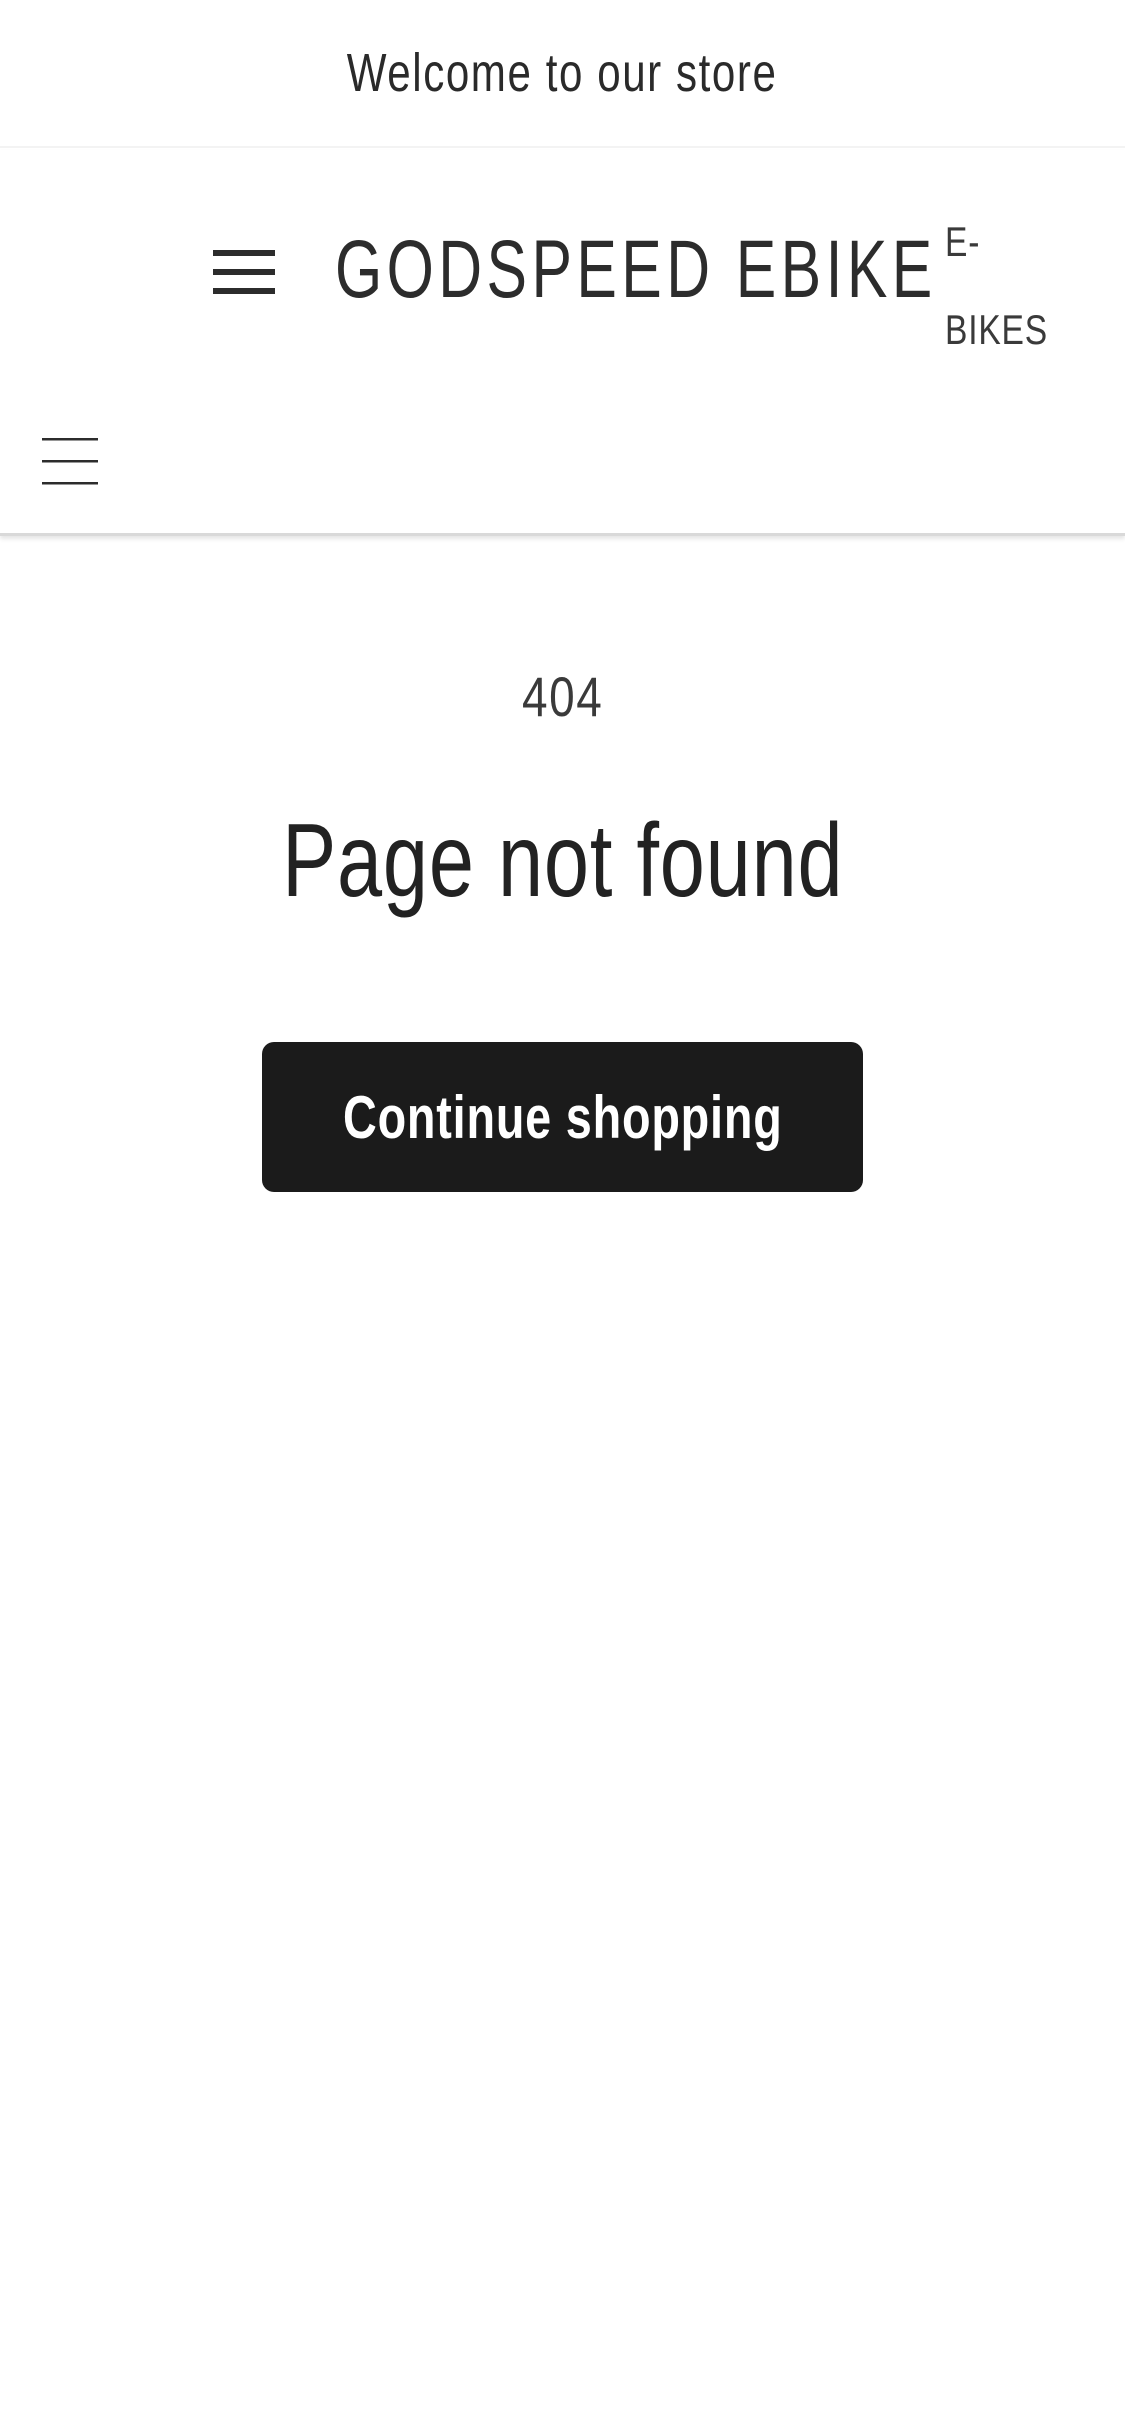 The width and height of the screenshot is (1125, 2436). I want to click on brand-name: GODSPEED EBIKE, so click(636, 269).